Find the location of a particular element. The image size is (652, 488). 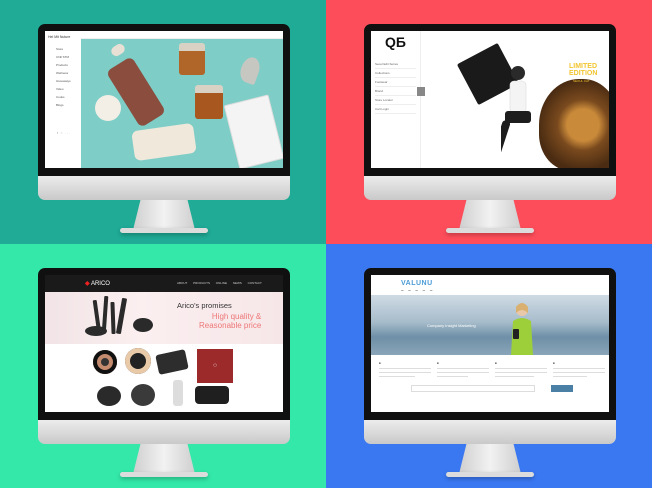

site-logo: Hel Mit Nuture is located at coordinates (63, 37).